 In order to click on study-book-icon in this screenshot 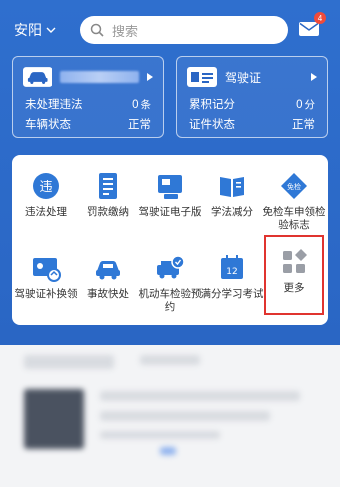, I will do `click(232, 187)`.